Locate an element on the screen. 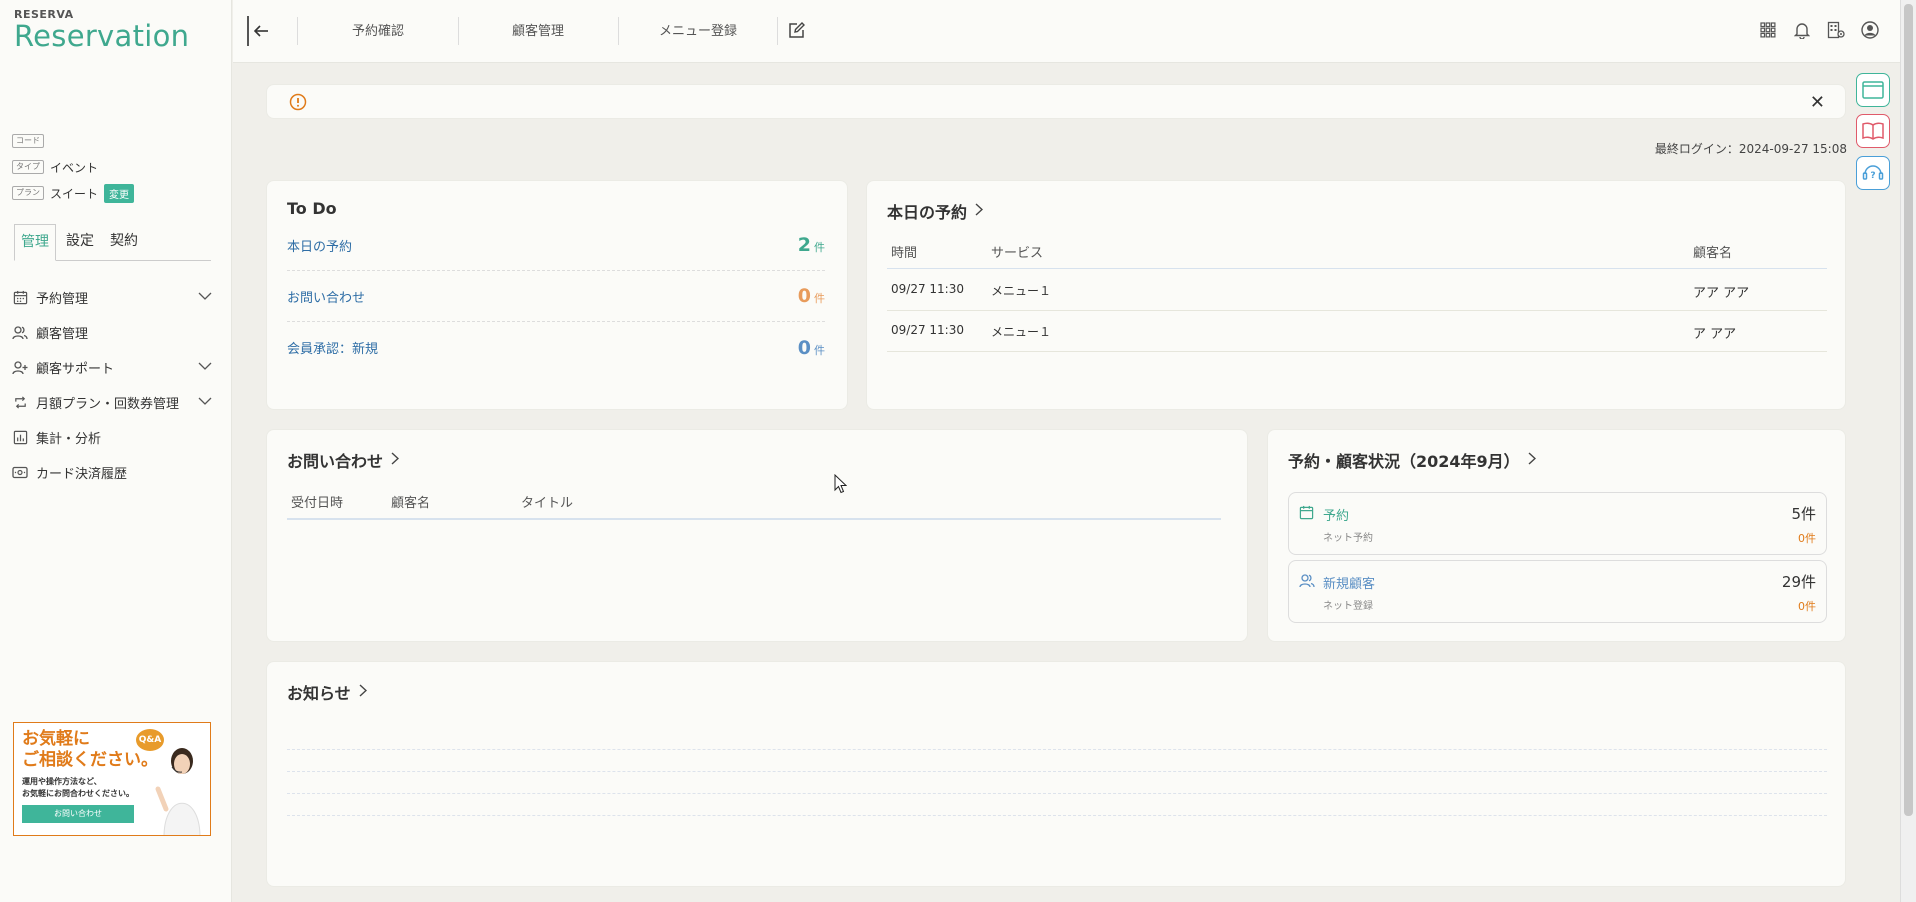 Image resolution: width=1916 pixels, height=902 pixels. change-plan-button: 変更 is located at coordinates (119, 193).